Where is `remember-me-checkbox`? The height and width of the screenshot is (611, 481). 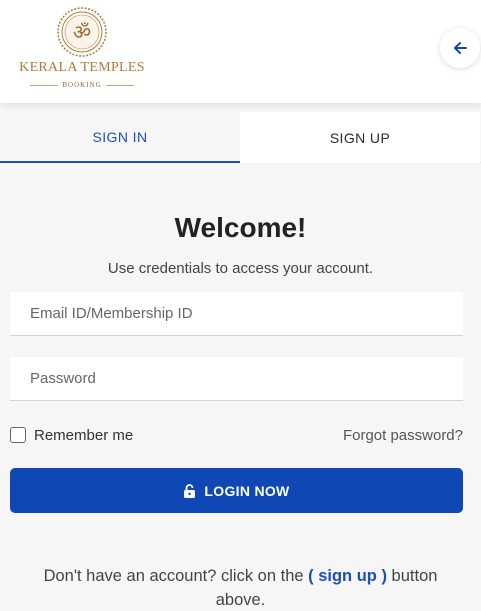 remember-me-checkbox is located at coordinates (18, 435).